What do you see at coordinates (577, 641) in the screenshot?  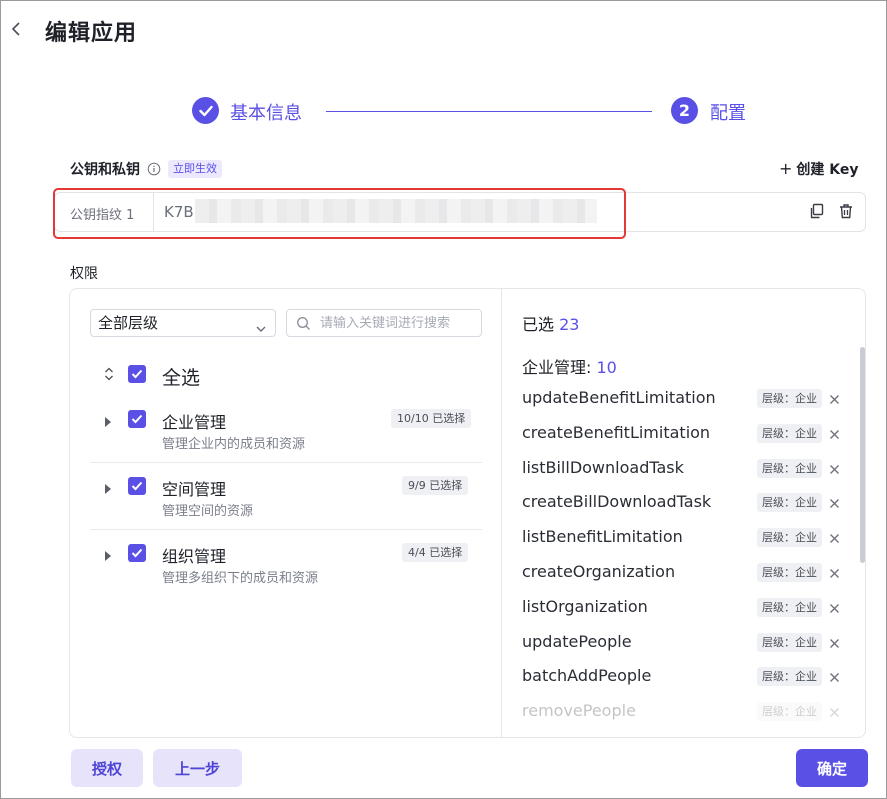 I see `permission-name: updatePeople` at bounding box center [577, 641].